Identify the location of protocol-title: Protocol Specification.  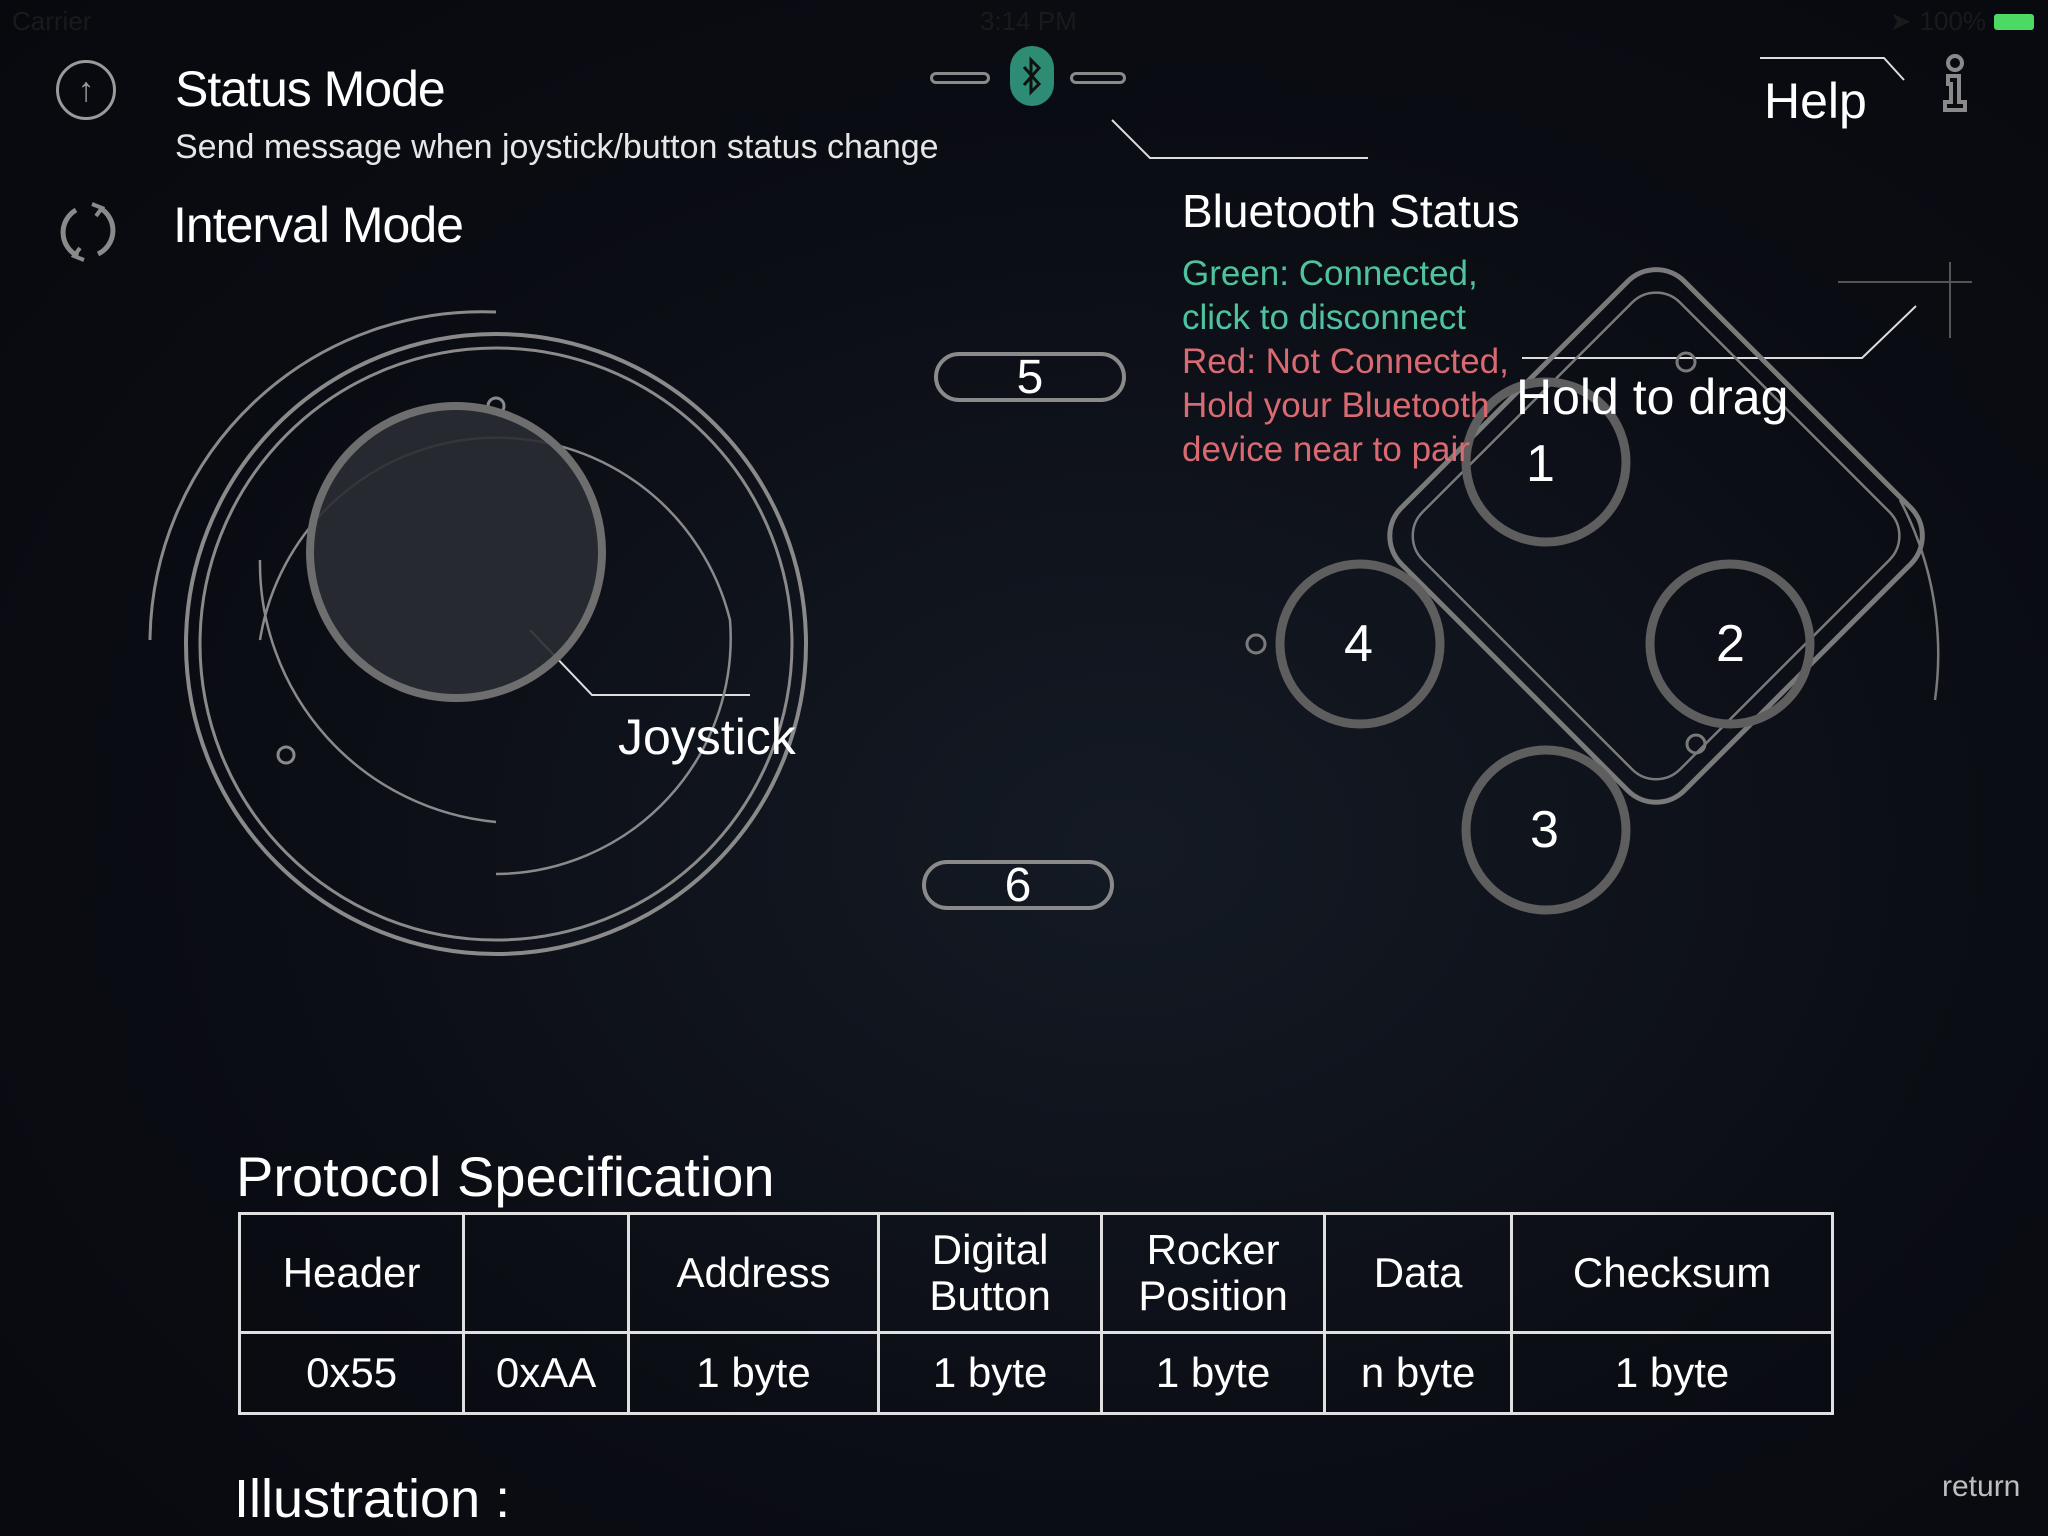
(505, 1176).